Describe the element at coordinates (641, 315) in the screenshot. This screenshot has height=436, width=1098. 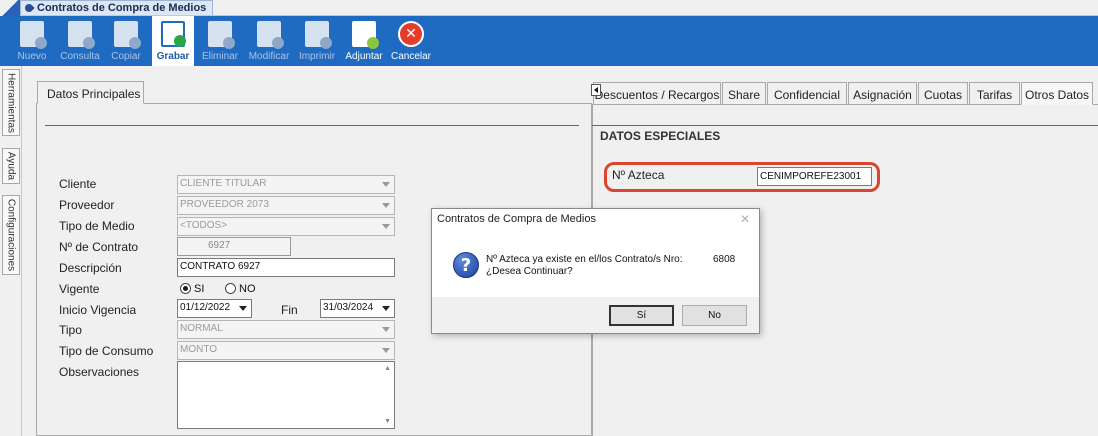
I see `yes-button: Sí` at that location.